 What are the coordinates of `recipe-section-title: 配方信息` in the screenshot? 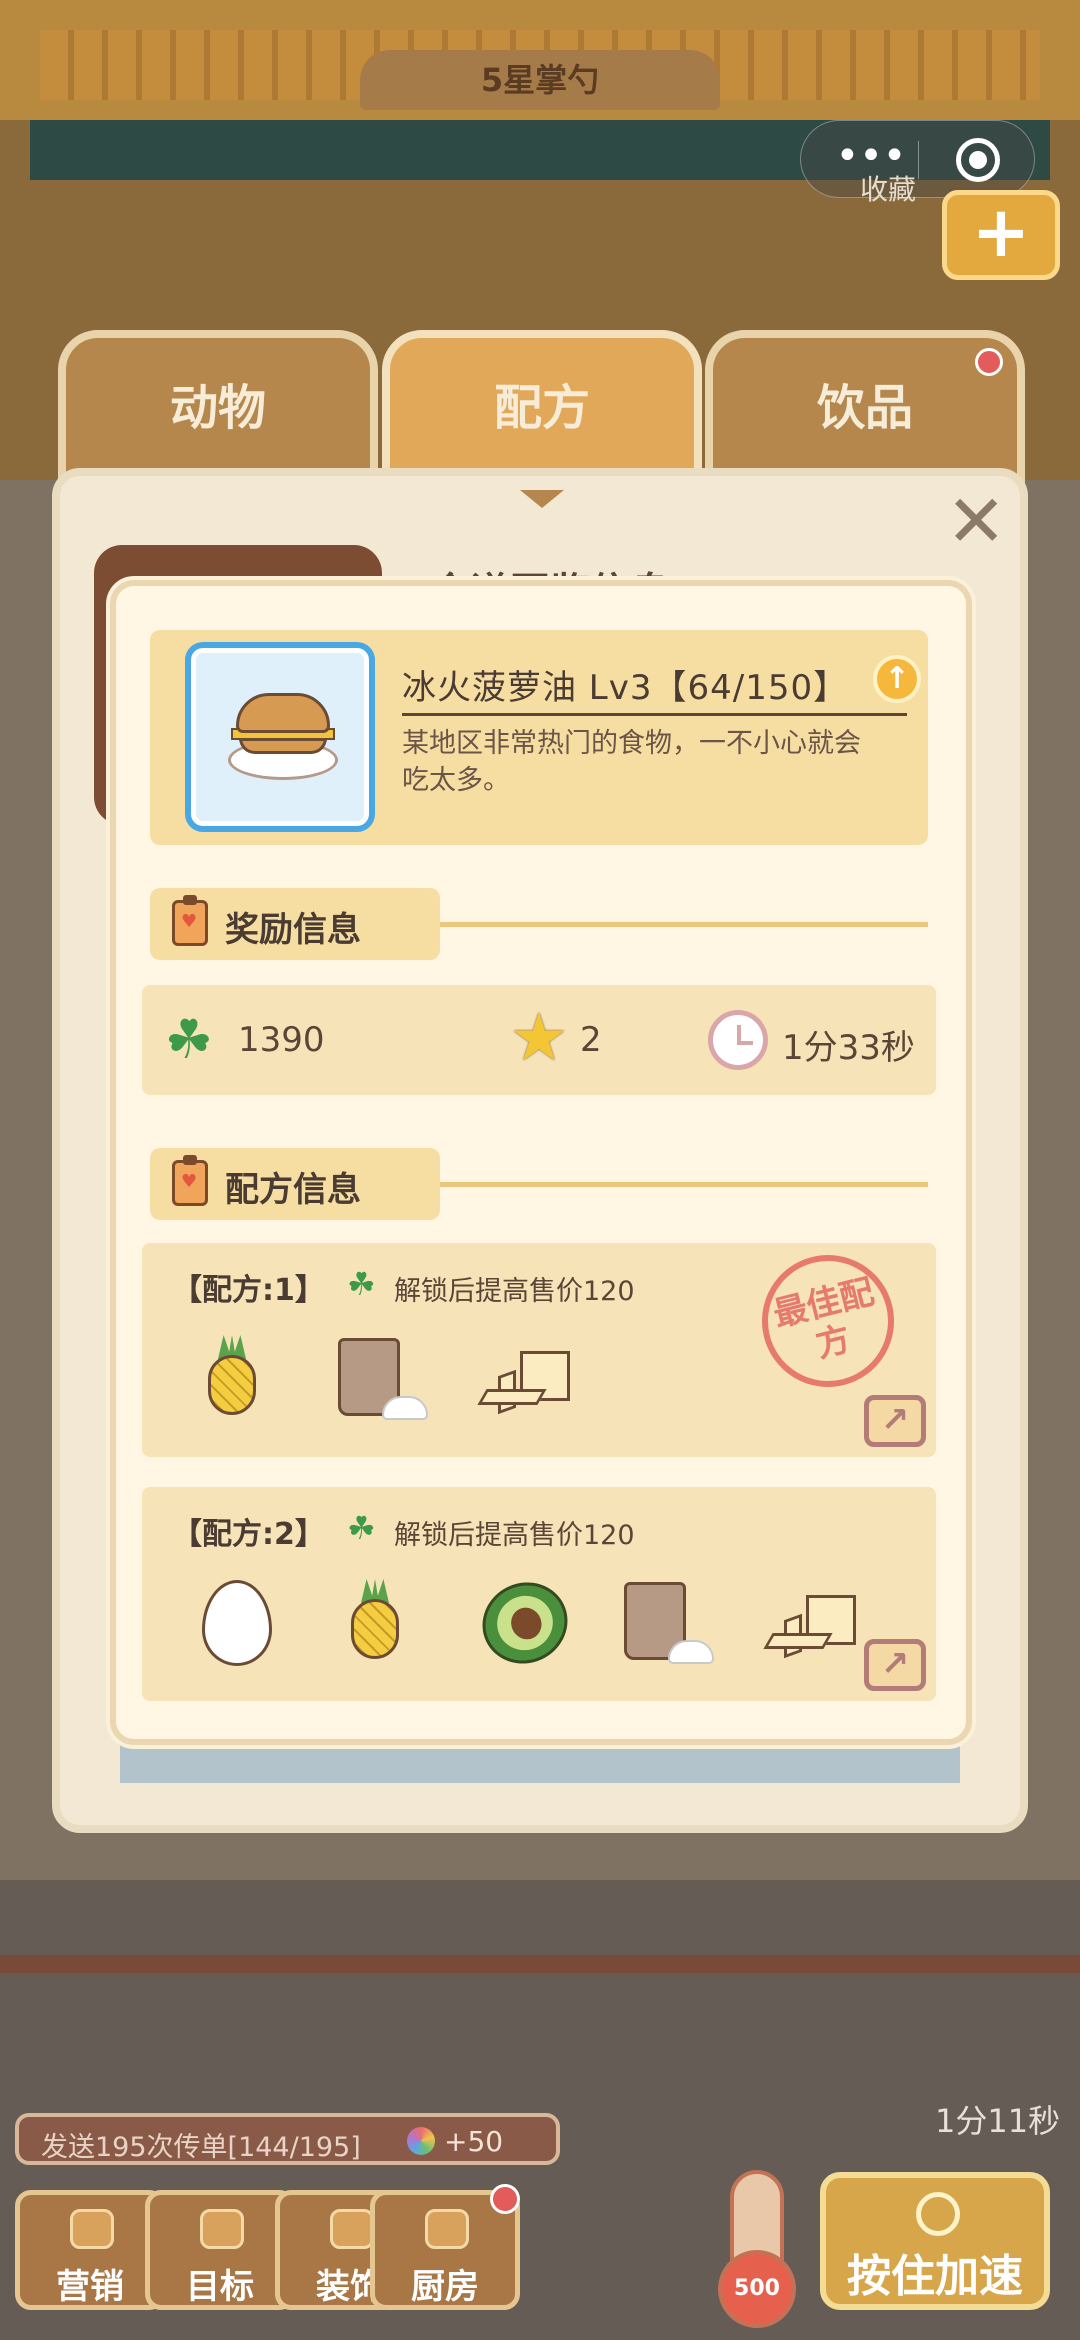 It's located at (293, 1190).